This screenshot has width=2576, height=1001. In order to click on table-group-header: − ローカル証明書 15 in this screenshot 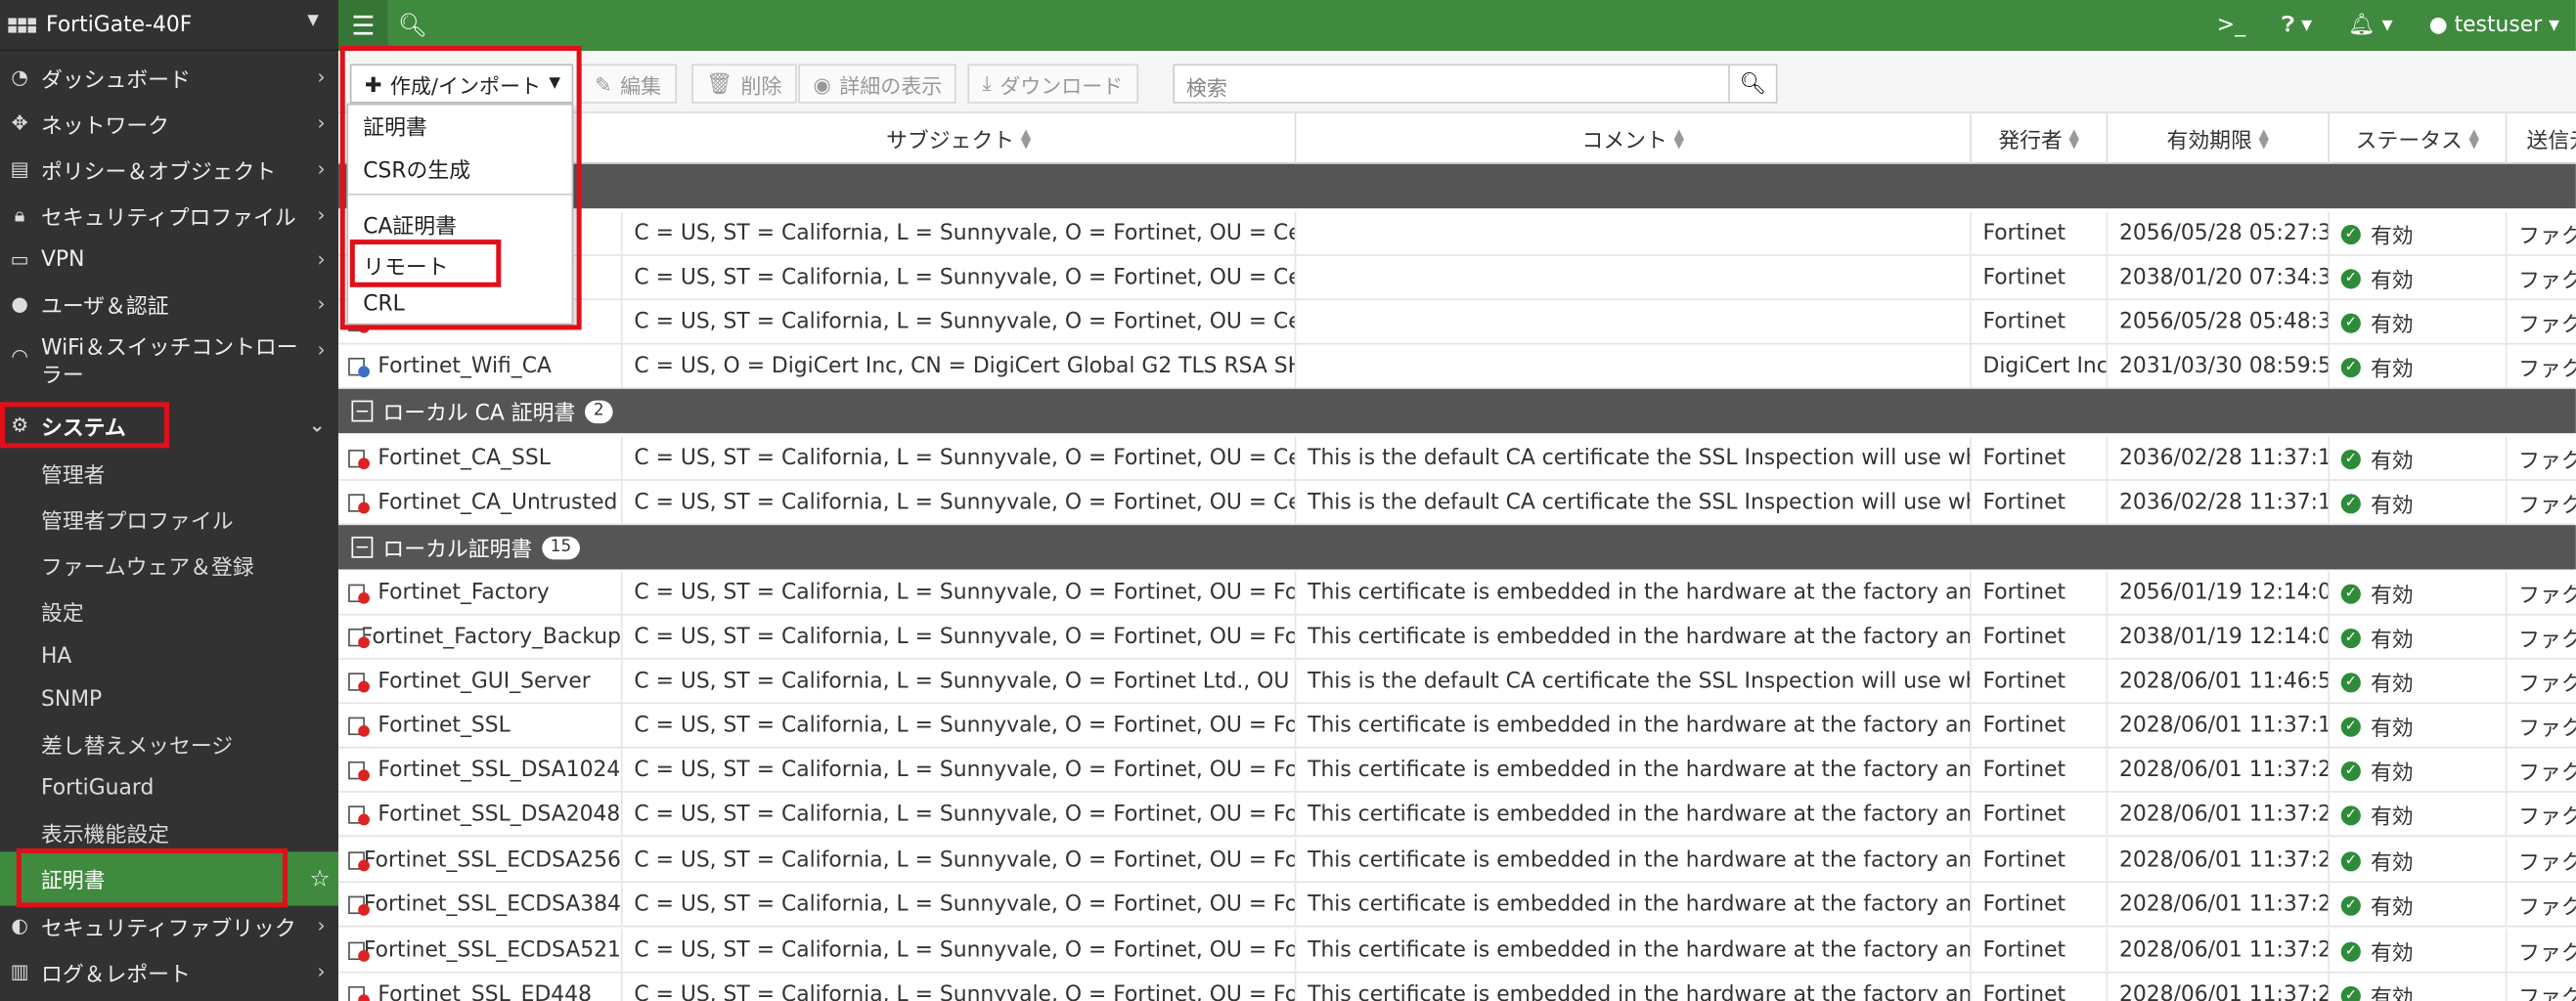, I will do `click(1457, 547)`.